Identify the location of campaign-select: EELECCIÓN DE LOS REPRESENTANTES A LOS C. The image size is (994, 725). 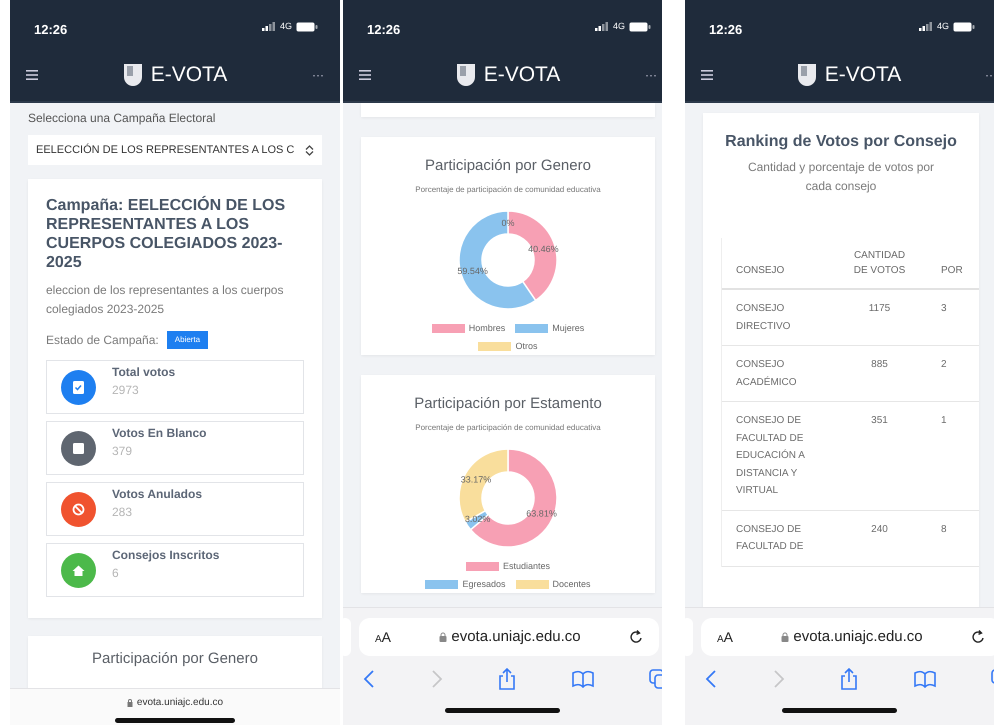
(175, 150).